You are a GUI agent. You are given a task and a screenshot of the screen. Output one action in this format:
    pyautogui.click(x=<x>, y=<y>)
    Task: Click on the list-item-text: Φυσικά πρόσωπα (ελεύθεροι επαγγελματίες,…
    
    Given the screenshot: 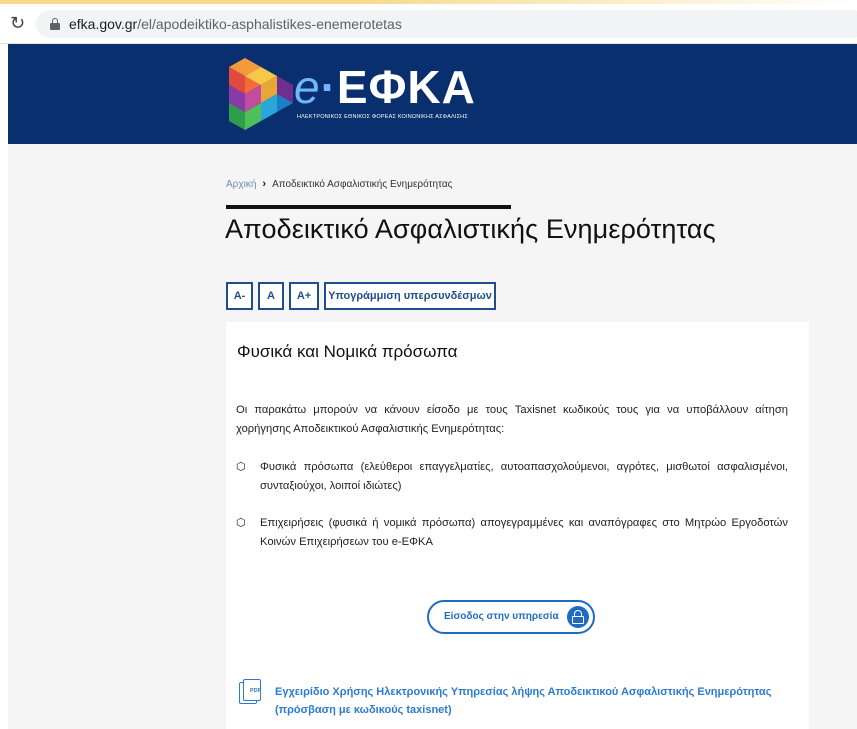 What is the action you would take?
    pyautogui.click(x=524, y=476)
    